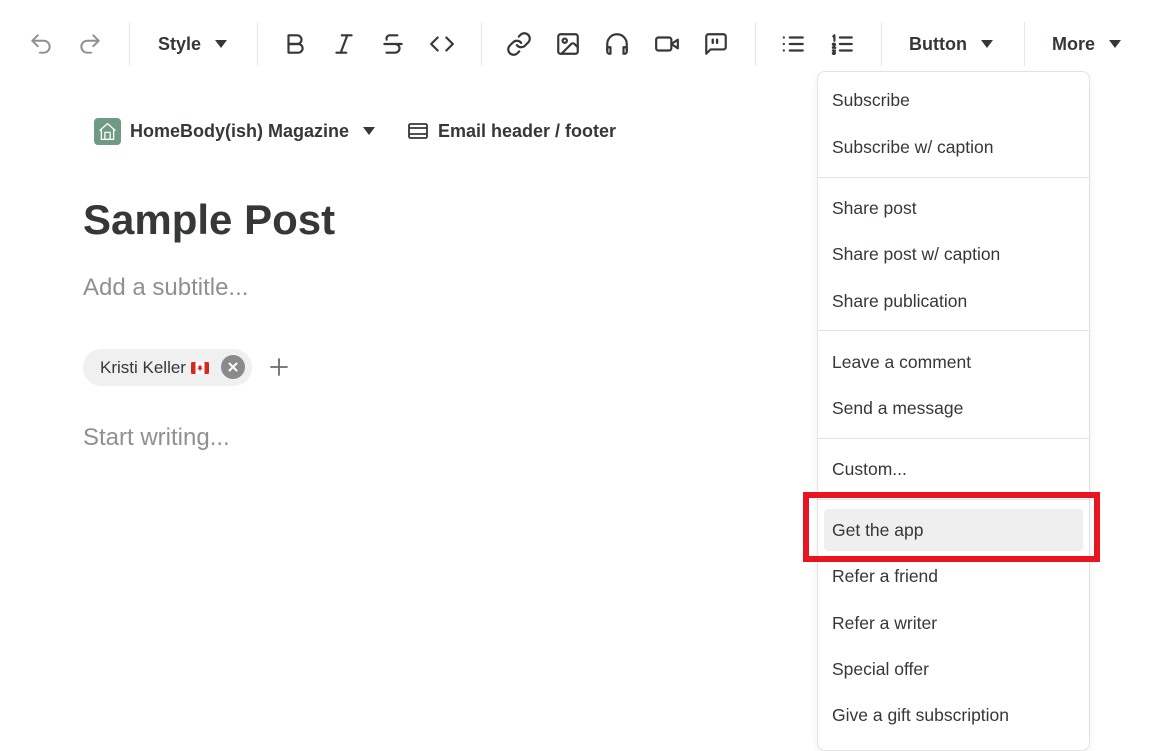  What do you see at coordinates (344, 44) in the screenshot?
I see `italic-icon` at bounding box center [344, 44].